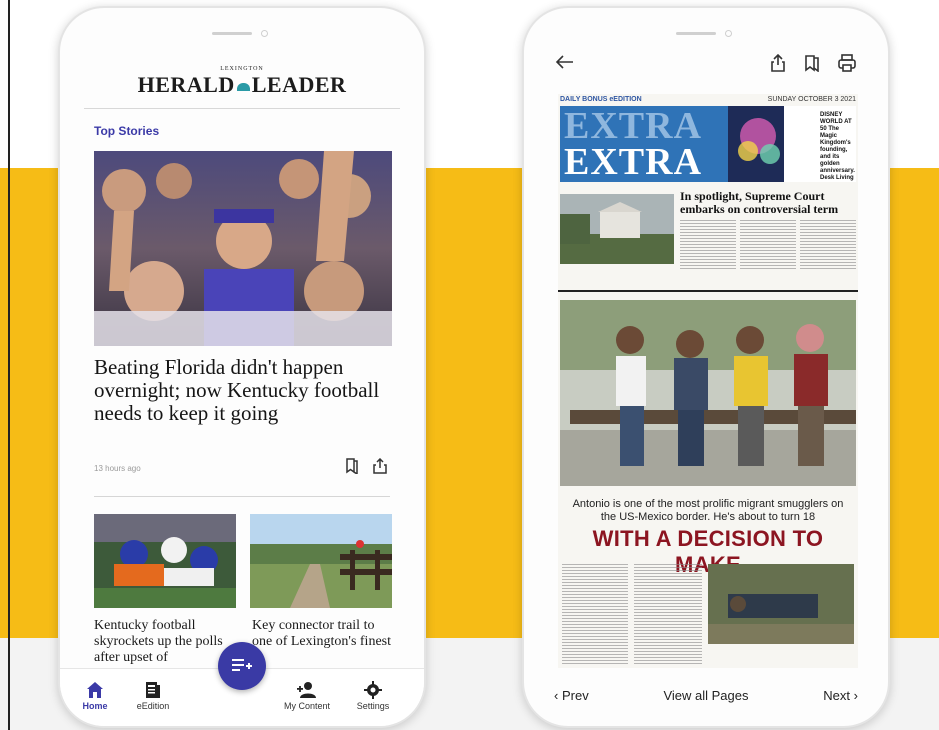 The image size is (939, 730). What do you see at coordinates (708, 393) in the screenshot?
I see `migrants-photo` at bounding box center [708, 393].